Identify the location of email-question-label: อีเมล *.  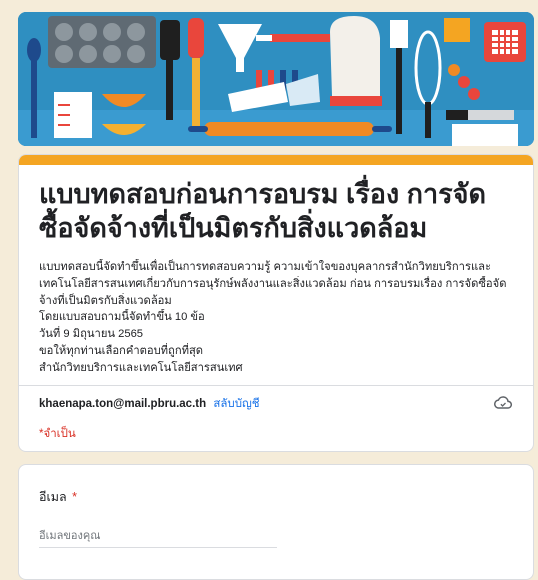
(58, 497).